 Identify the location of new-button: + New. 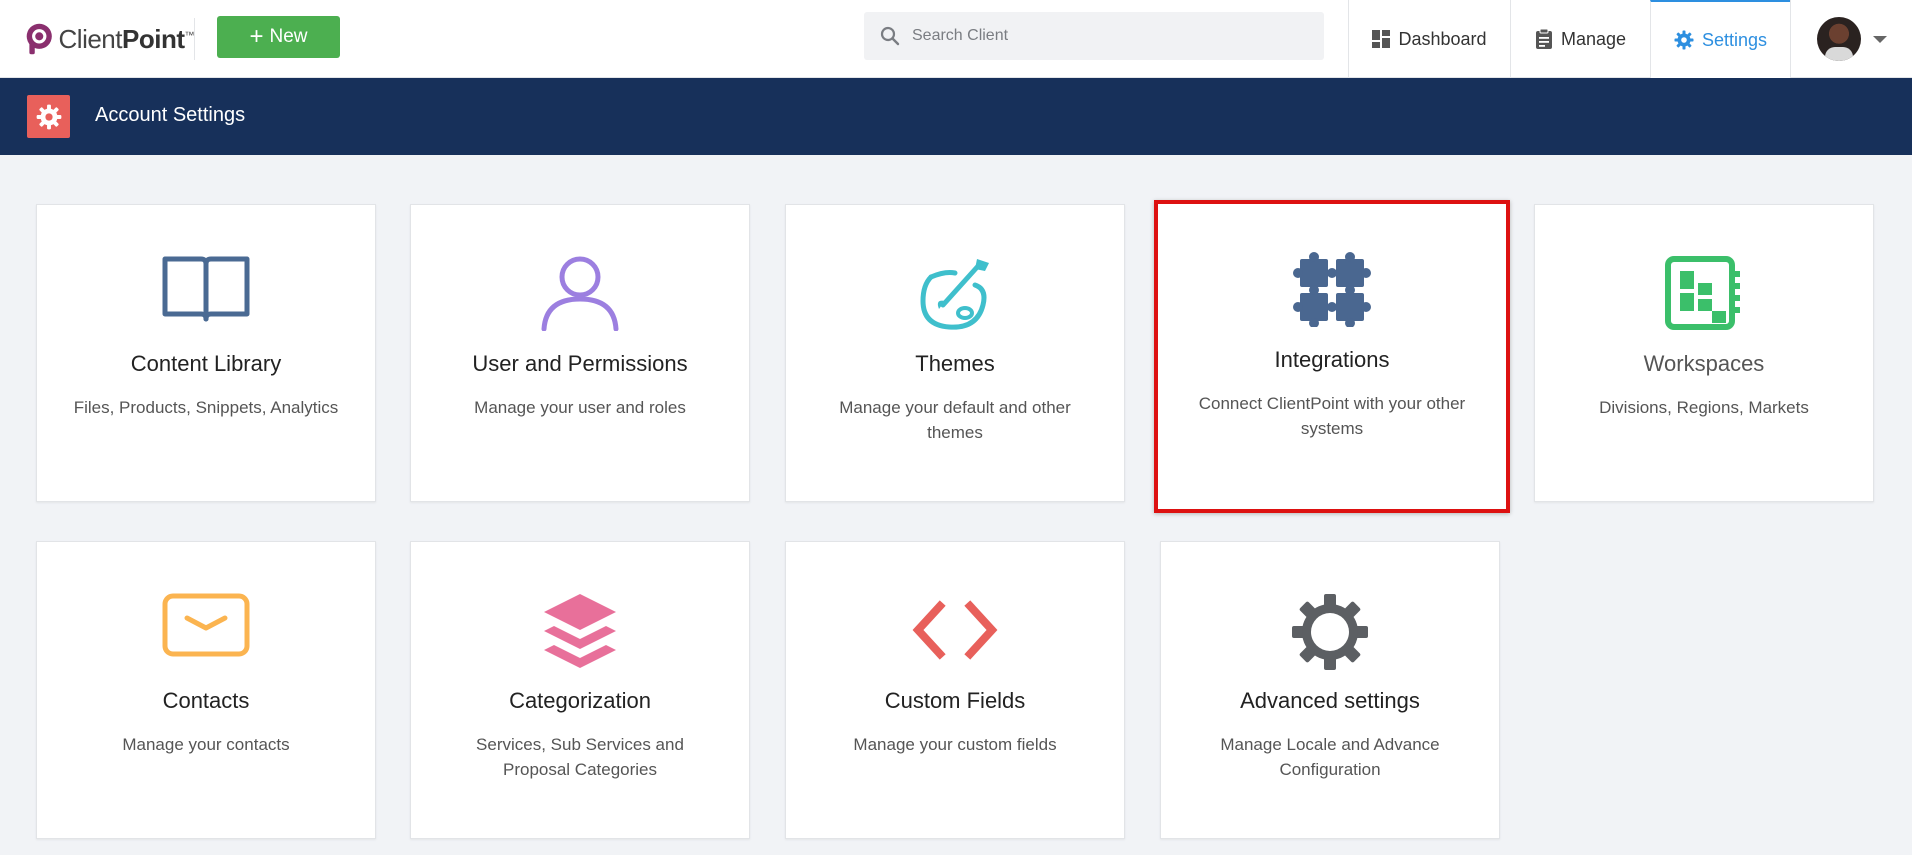
(278, 37).